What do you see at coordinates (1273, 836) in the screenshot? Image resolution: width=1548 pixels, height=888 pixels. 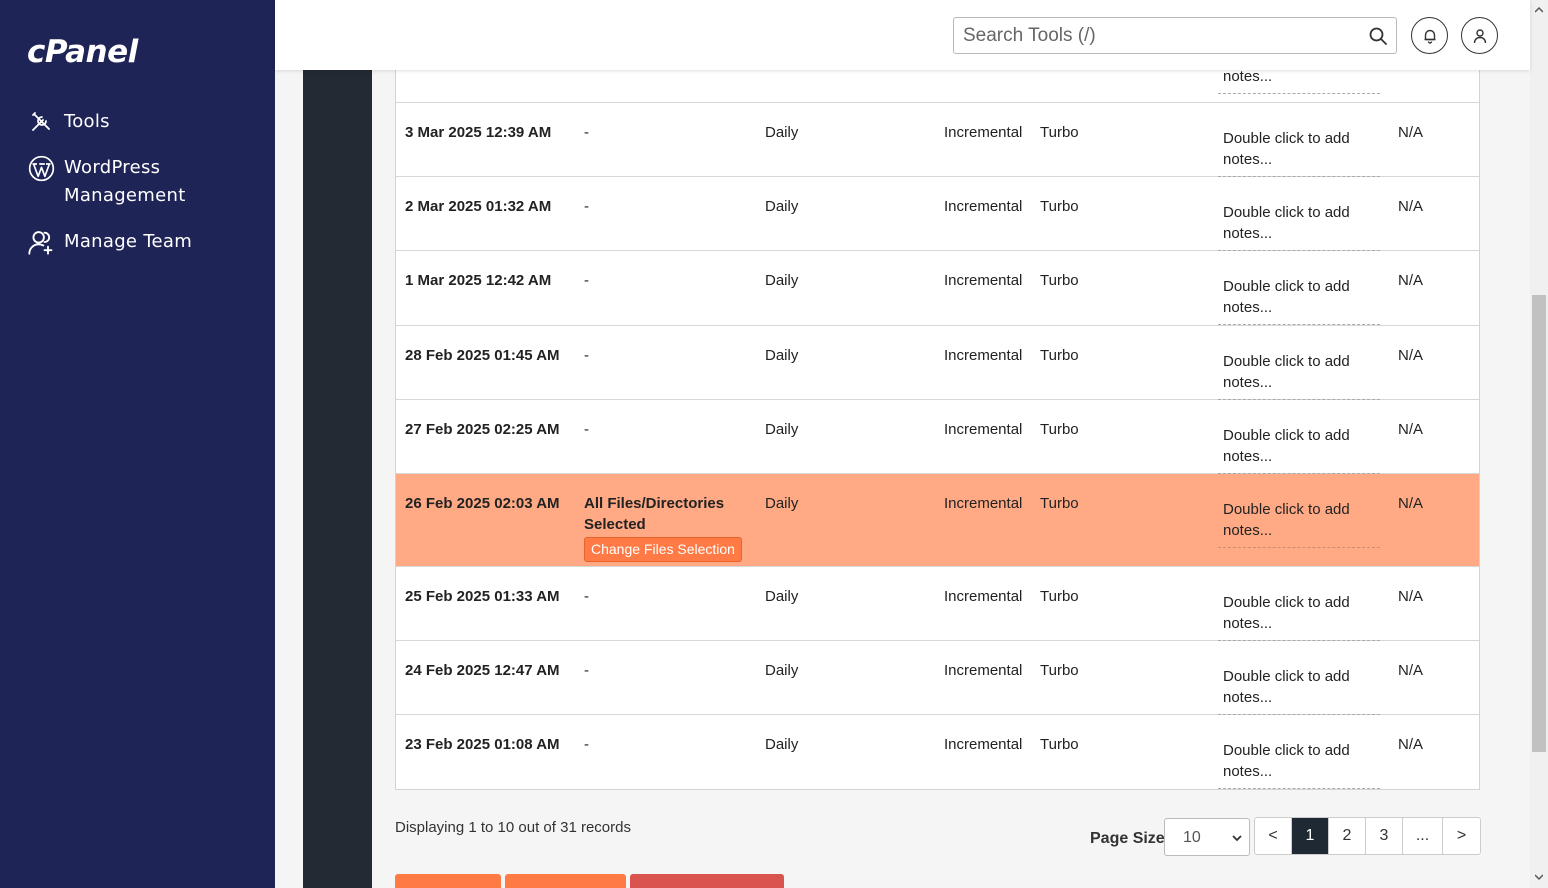 I see `prev-page-button: <` at bounding box center [1273, 836].